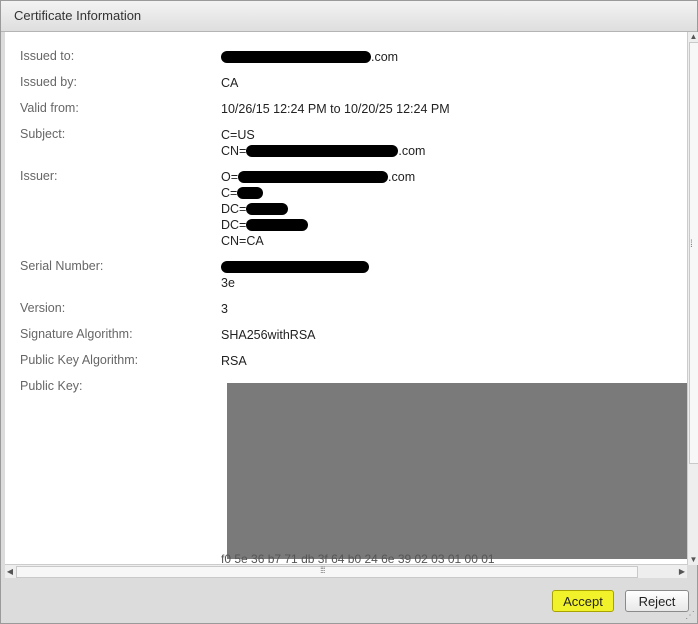 The height and width of the screenshot is (624, 698). I want to click on field-value: CA, so click(229, 83).